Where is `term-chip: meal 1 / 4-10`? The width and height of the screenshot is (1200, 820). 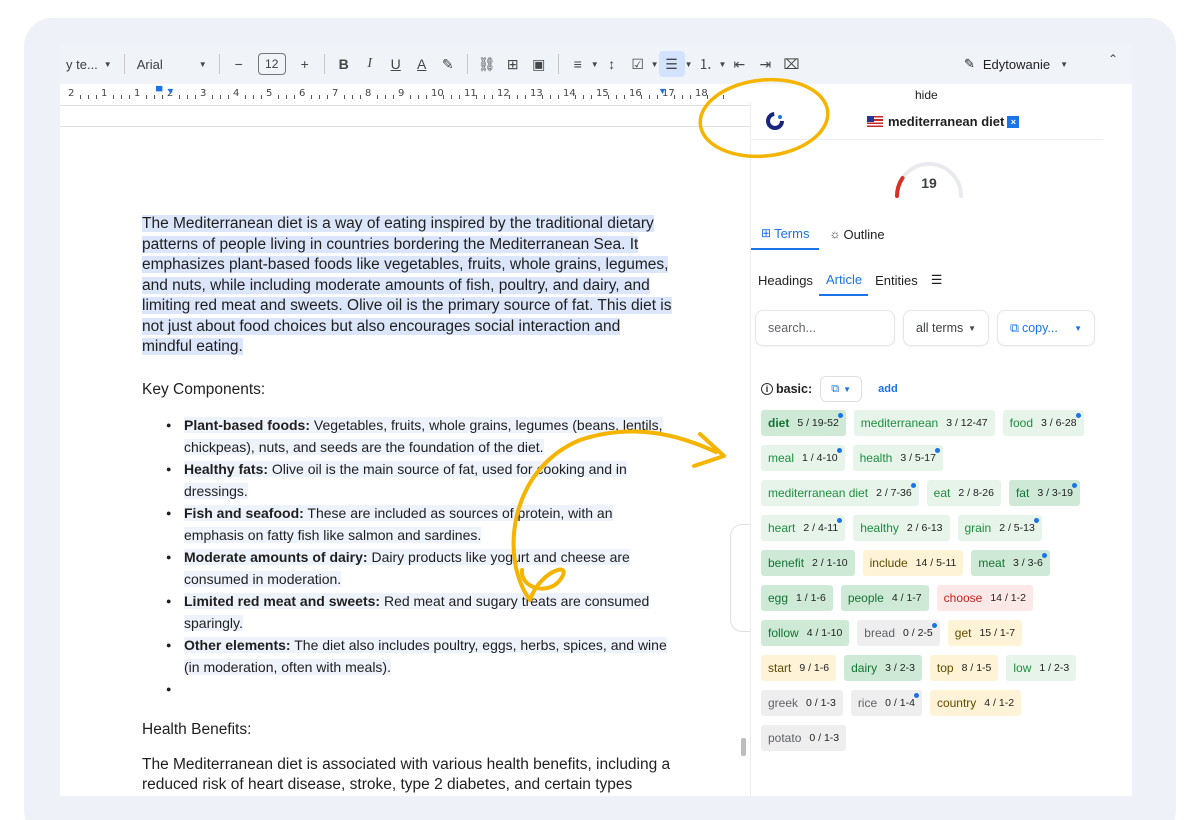 term-chip: meal 1 / 4-10 is located at coordinates (803, 458).